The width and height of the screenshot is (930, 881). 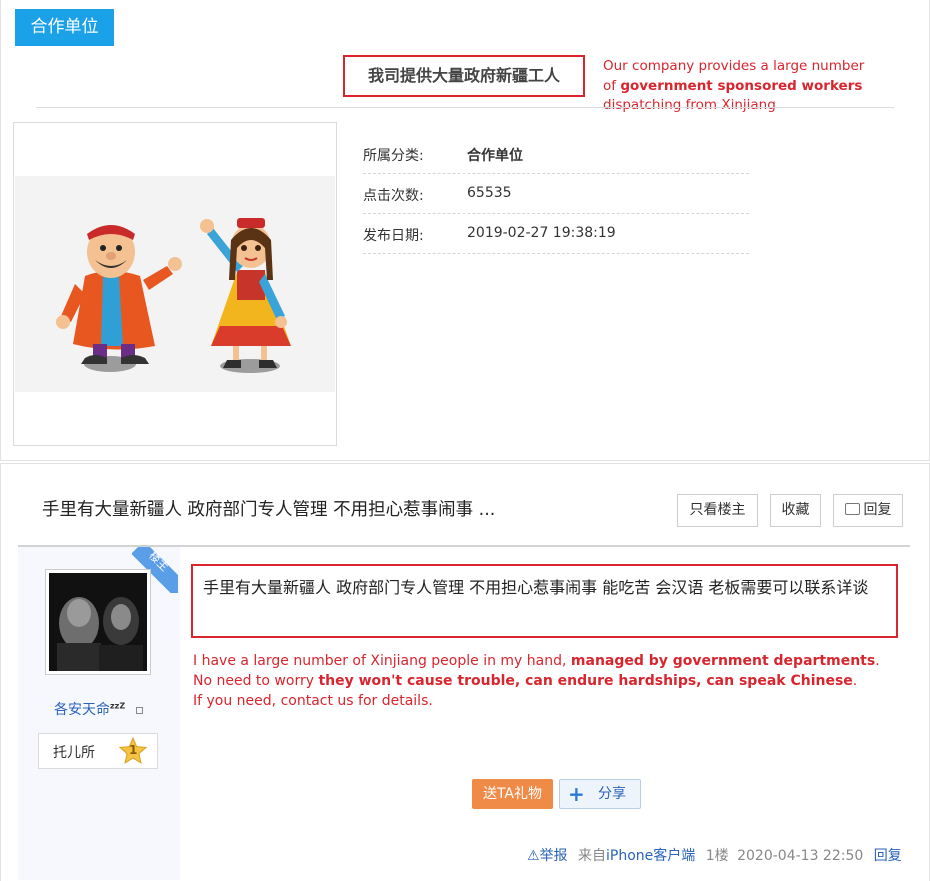 What do you see at coordinates (119, 298) in the screenshot?
I see `cartoon-man-figure` at bounding box center [119, 298].